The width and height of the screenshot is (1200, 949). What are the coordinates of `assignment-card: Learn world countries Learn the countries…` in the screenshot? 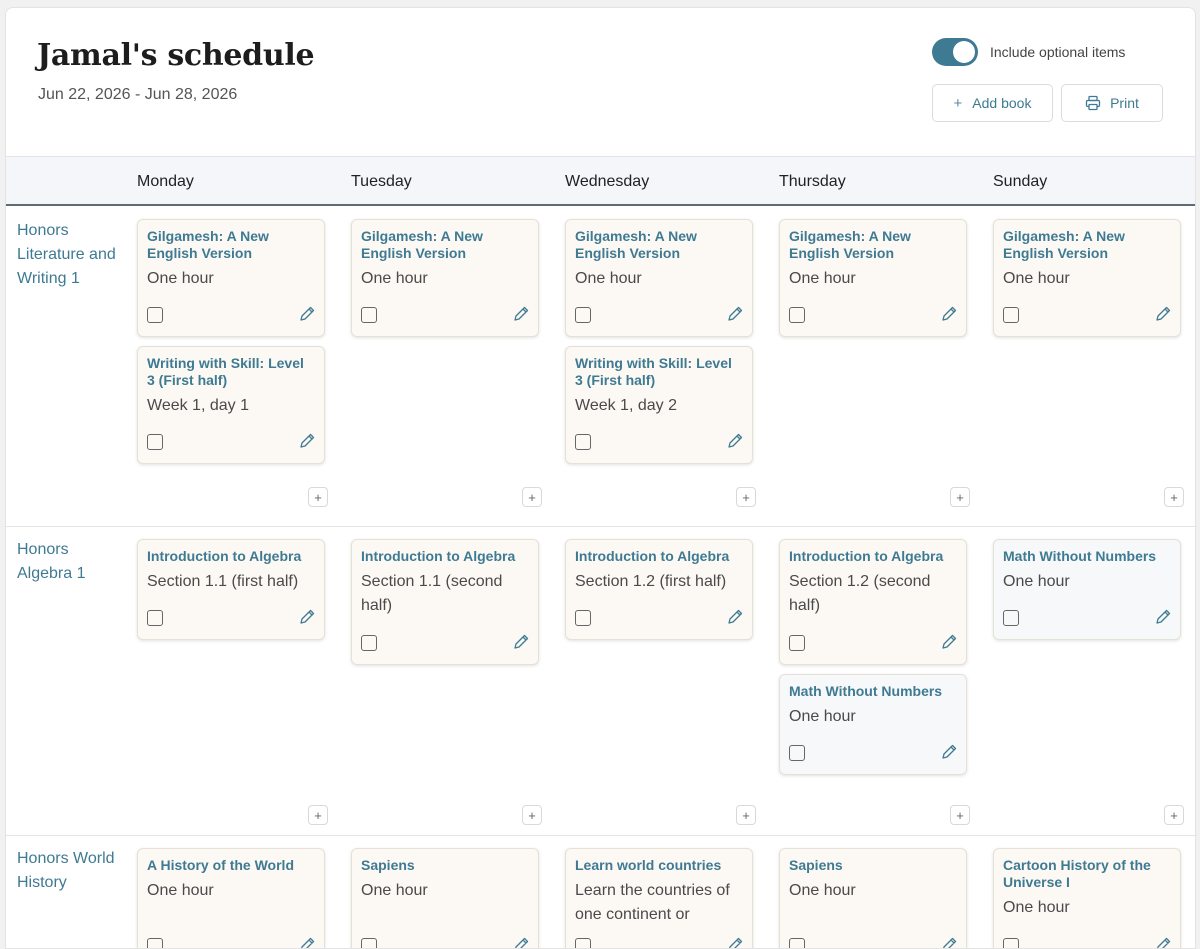 It's located at (659, 898).